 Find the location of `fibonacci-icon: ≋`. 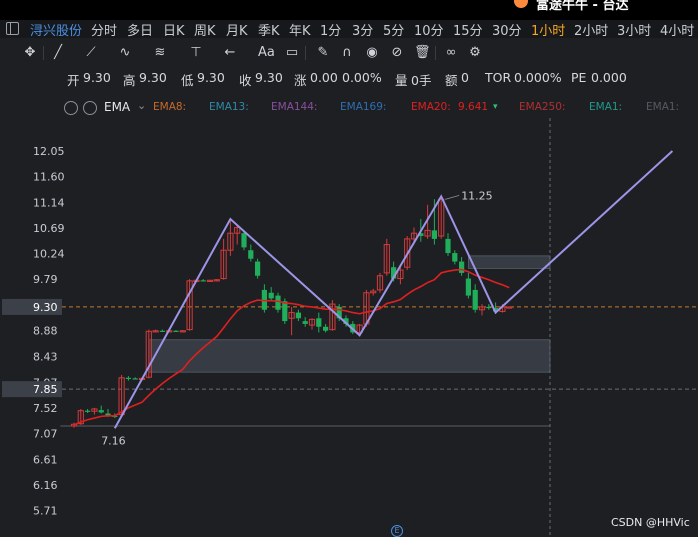

fibonacci-icon: ≋ is located at coordinates (160, 53).